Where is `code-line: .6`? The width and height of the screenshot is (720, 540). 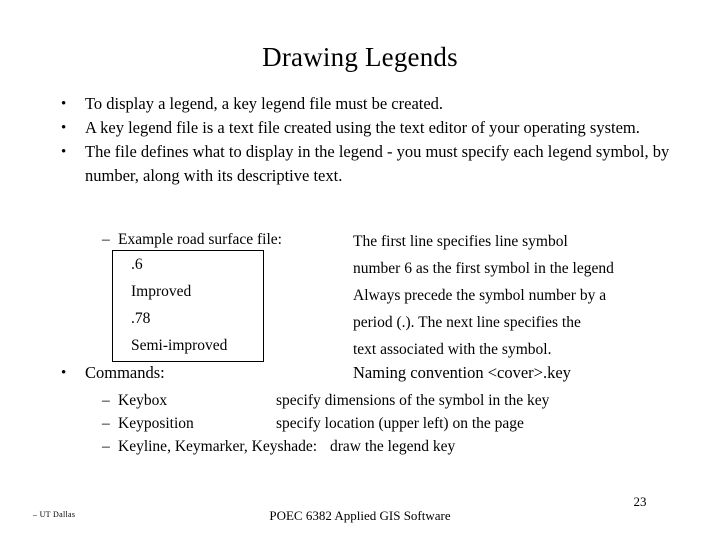 code-line: .6 is located at coordinates (137, 264).